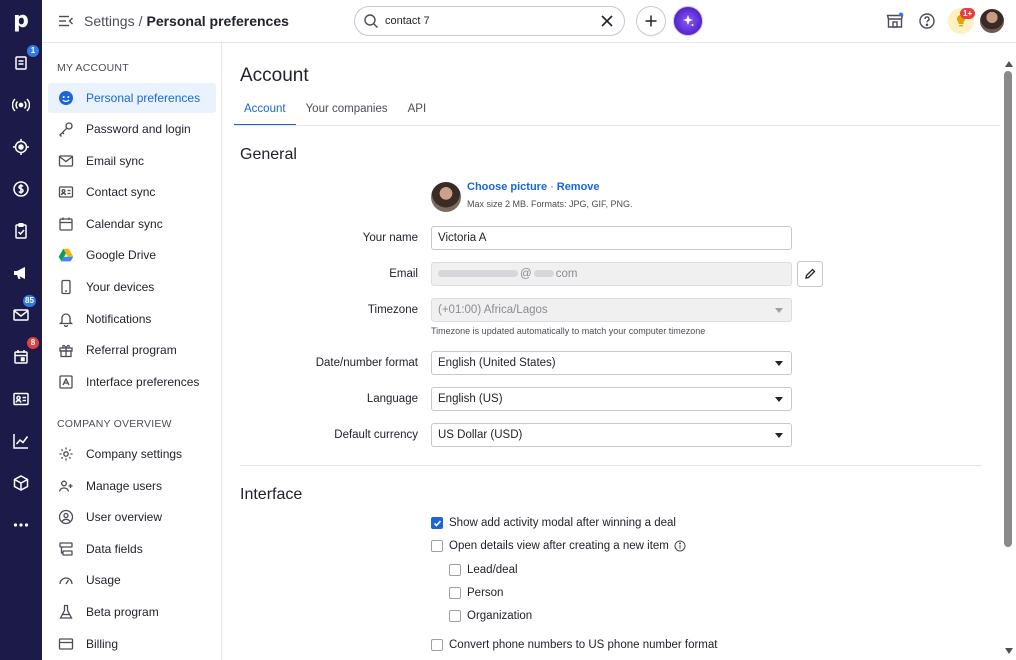 The height and width of the screenshot is (660, 1016). I want to click on rail-leads-button: 1, so click(21, 61).